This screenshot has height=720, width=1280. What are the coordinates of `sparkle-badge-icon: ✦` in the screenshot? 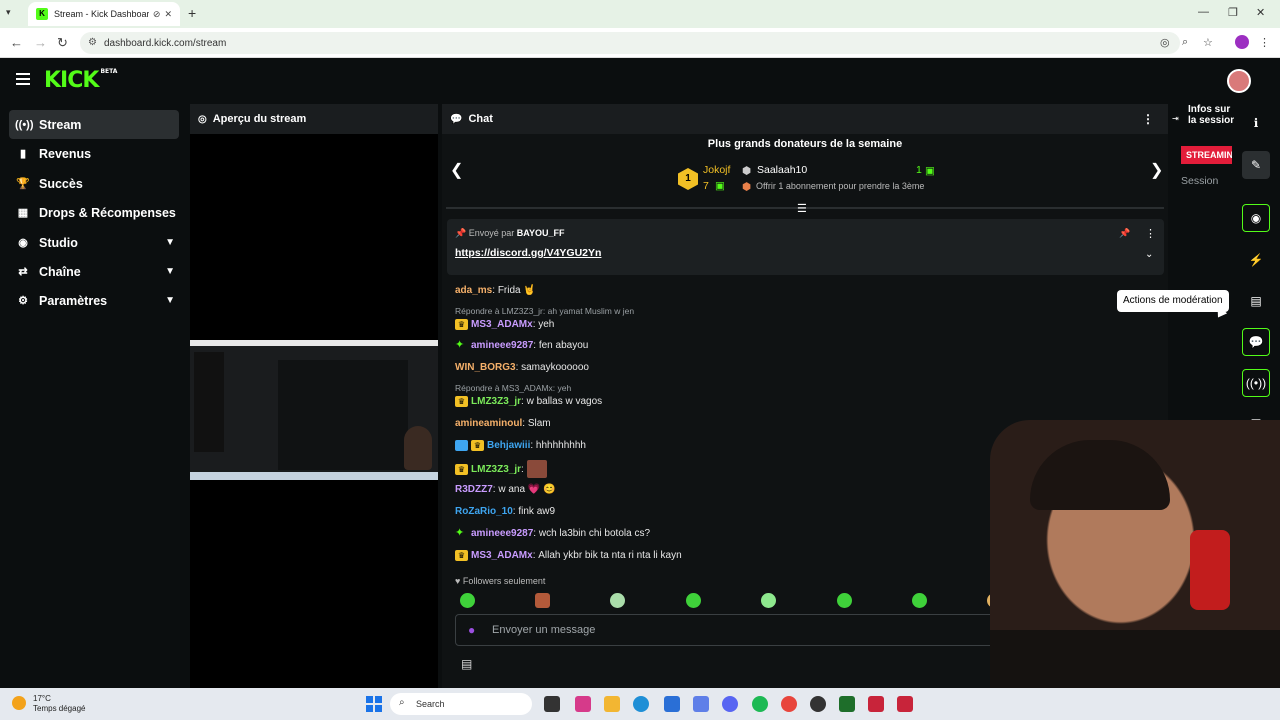 It's located at (460, 345).